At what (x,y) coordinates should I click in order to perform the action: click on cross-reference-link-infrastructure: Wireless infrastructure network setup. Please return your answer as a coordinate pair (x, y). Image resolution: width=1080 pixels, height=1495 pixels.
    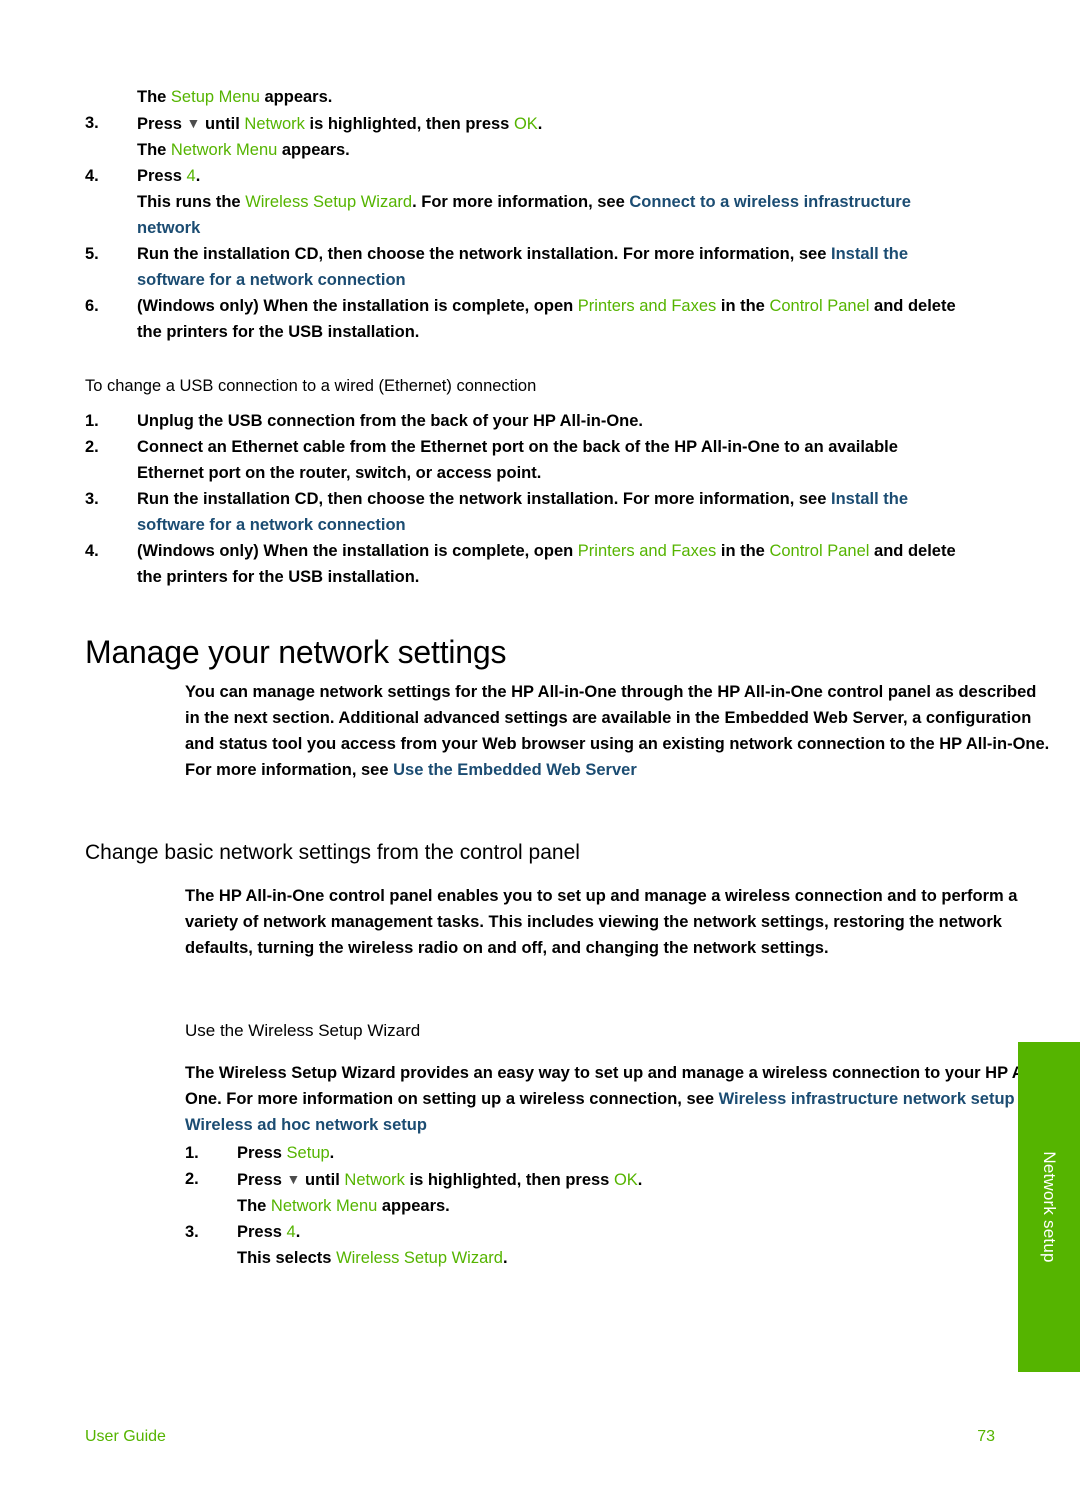
    Looking at the image, I should click on (867, 1099).